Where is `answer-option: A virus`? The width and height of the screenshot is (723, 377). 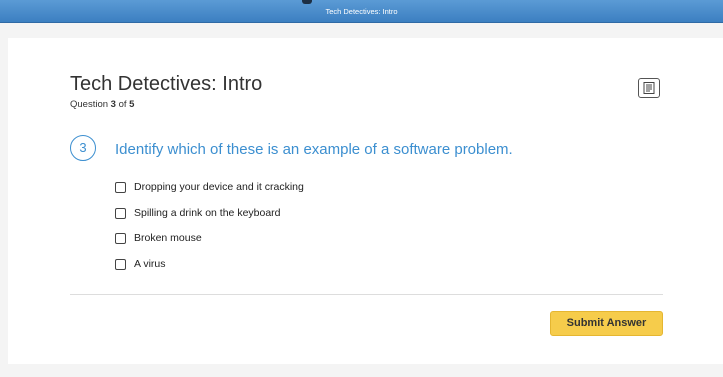
answer-option: A virus is located at coordinates (140, 264).